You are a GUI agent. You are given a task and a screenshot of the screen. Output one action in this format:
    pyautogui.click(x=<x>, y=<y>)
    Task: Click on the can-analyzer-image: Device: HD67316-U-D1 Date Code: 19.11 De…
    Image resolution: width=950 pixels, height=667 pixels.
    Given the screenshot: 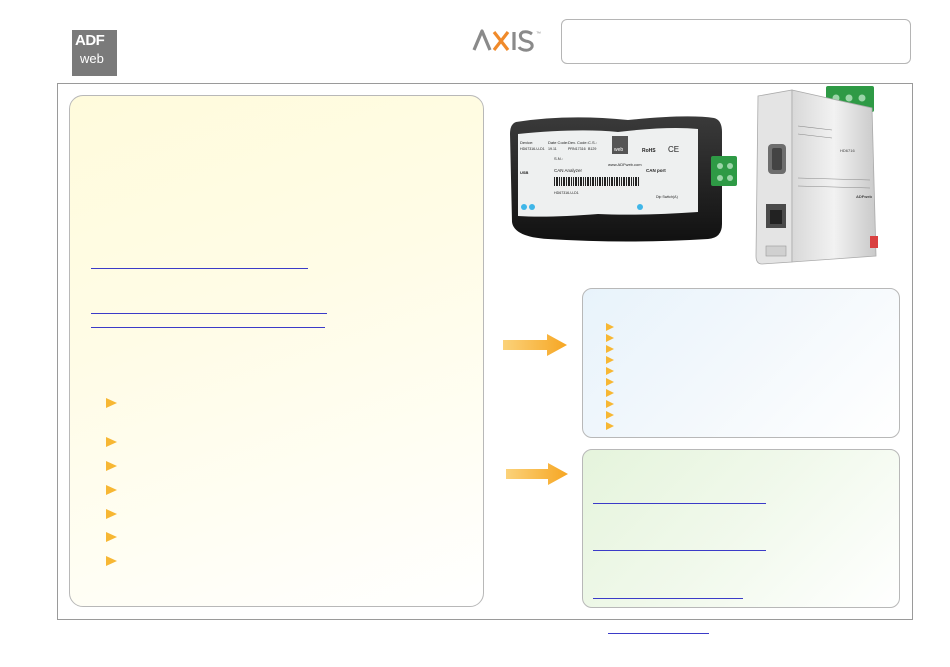 What is the action you would take?
    pyautogui.click(x=627, y=179)
    